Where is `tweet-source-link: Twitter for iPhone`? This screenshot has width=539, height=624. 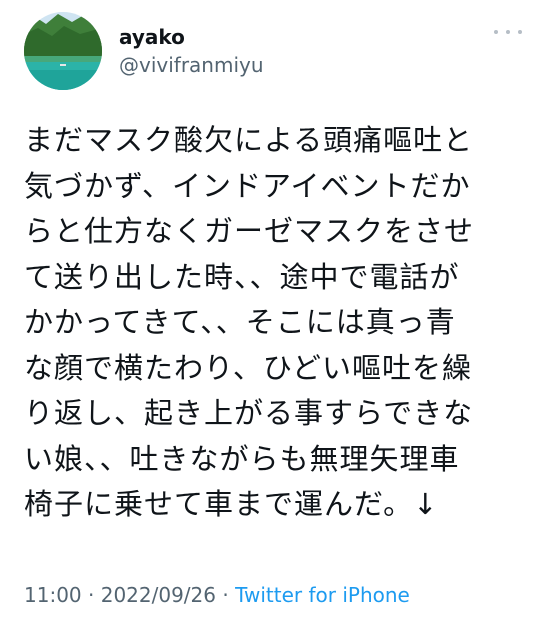 tweet-source-link: Twitter for iPhone is located at coordinates (322, 595).